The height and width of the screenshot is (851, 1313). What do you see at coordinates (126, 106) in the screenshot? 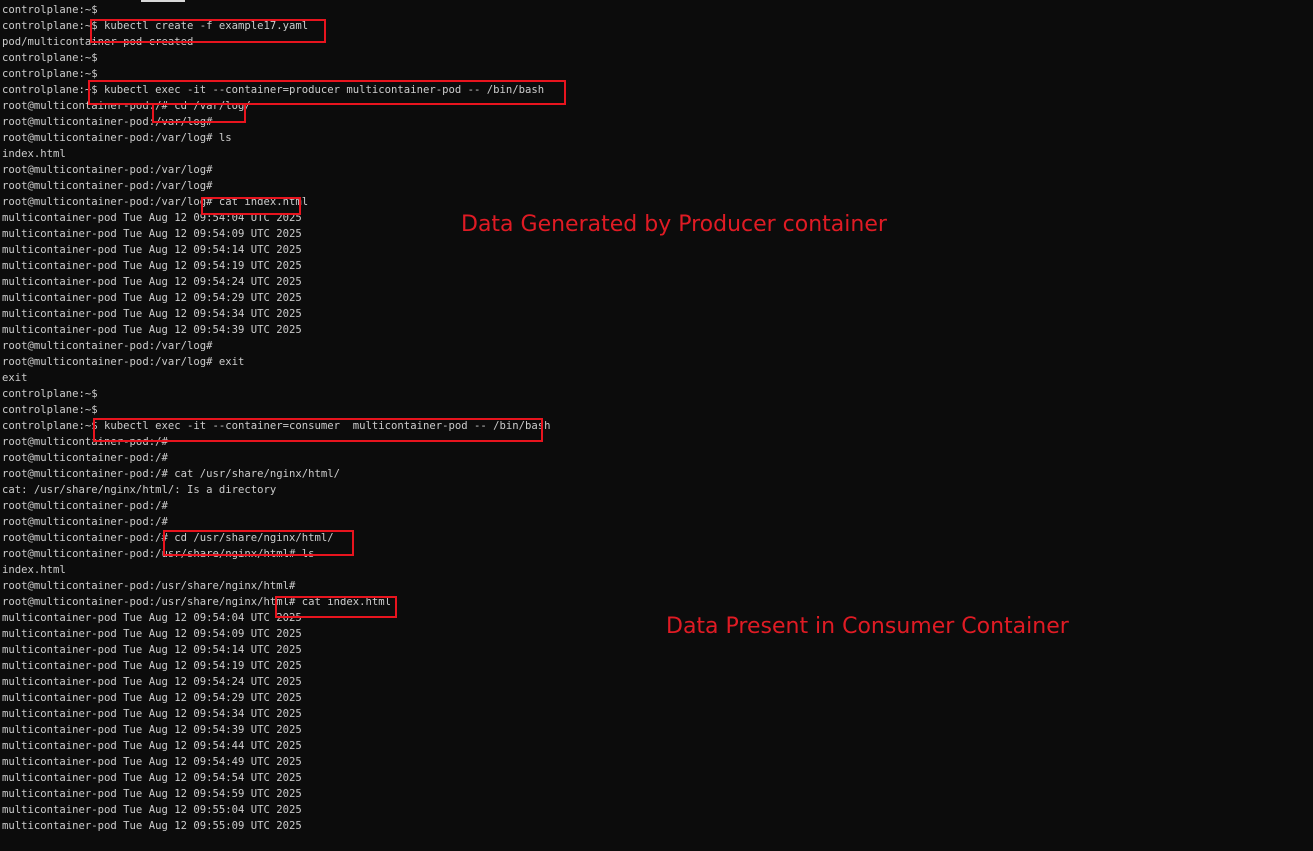
I see `terminal-line: root@multicontainer-pod:/# cd /var/log/` at bounding box center [126, 106].